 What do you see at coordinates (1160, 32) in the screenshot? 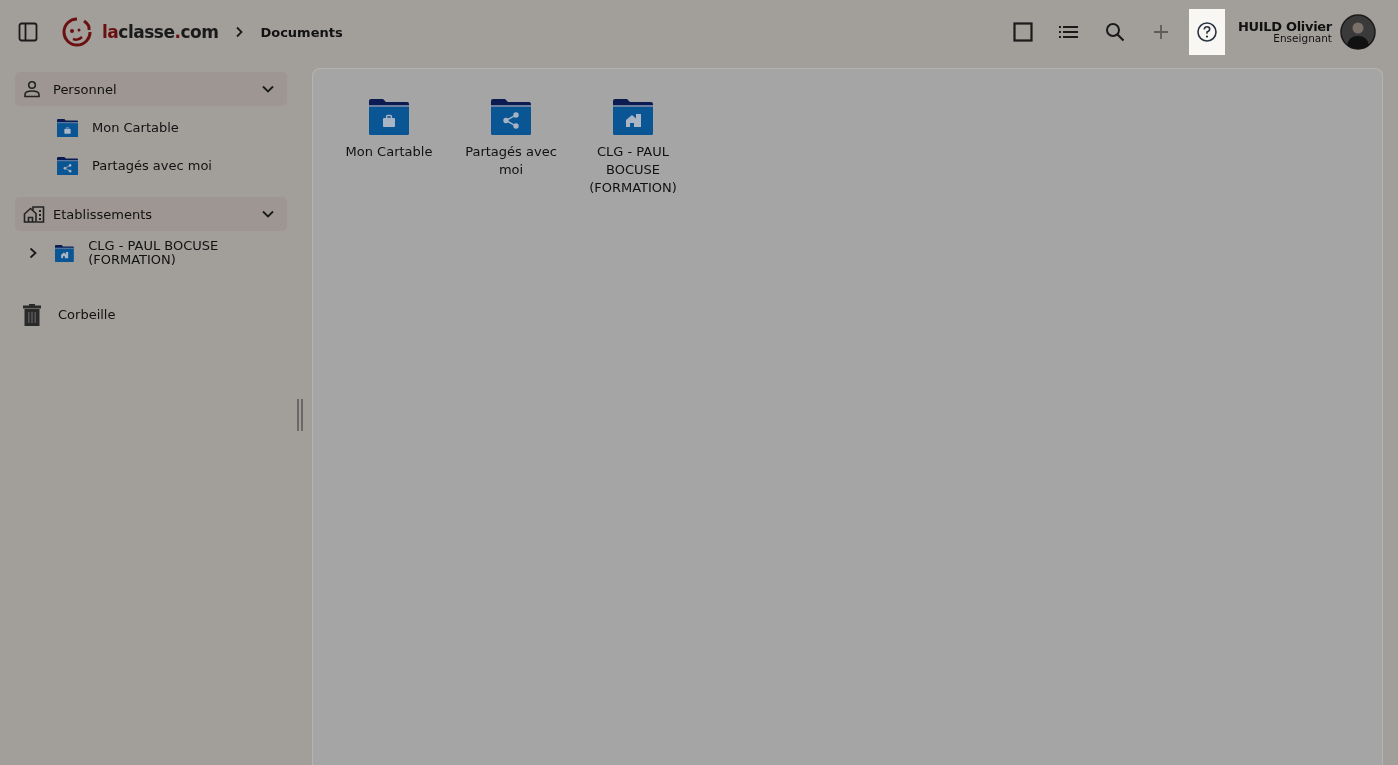
I see `plus-icon` at bounding box center [1160, 32].